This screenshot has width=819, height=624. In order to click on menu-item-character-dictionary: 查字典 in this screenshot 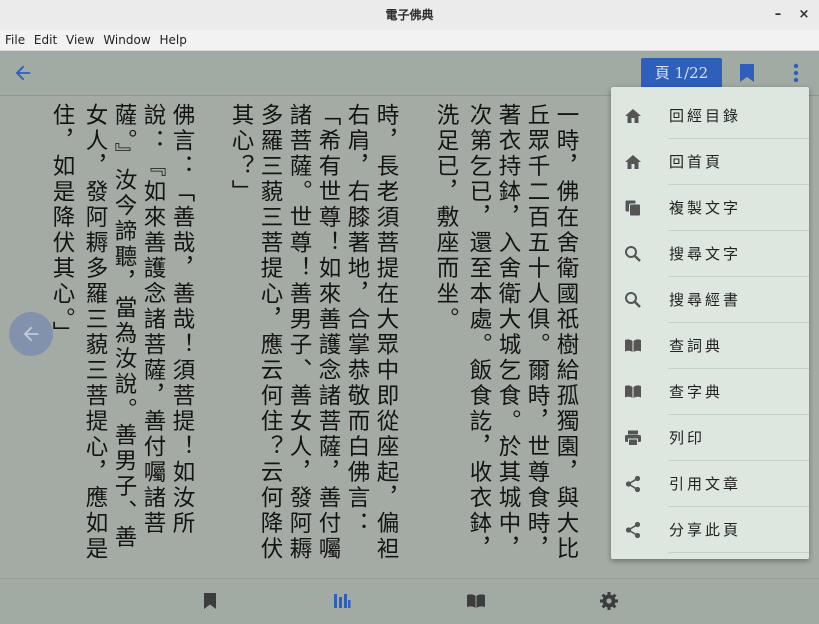, I will do `click(710, 392)`.